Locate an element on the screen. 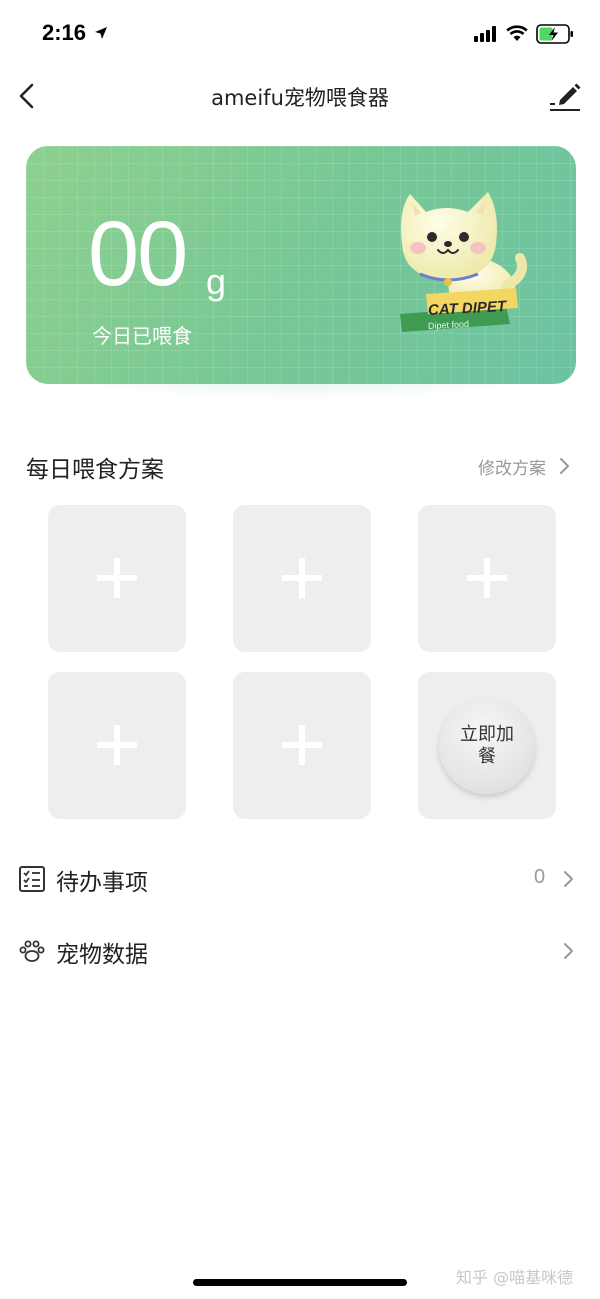  feeding-plan-title: 每日喂食方案 is located at coordinates (95, 470).